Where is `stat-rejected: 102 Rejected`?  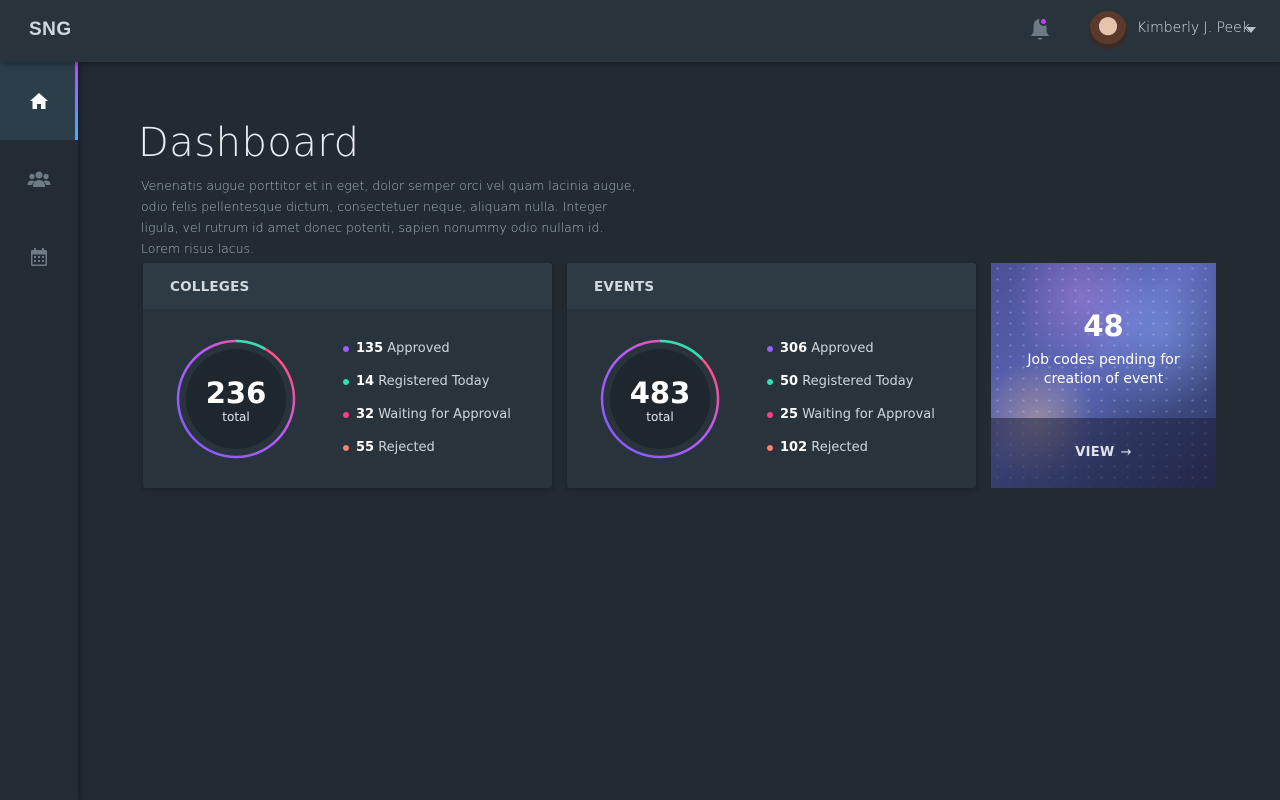
stat-rejected: 102 Rejected is located at coordinates (851, 456).